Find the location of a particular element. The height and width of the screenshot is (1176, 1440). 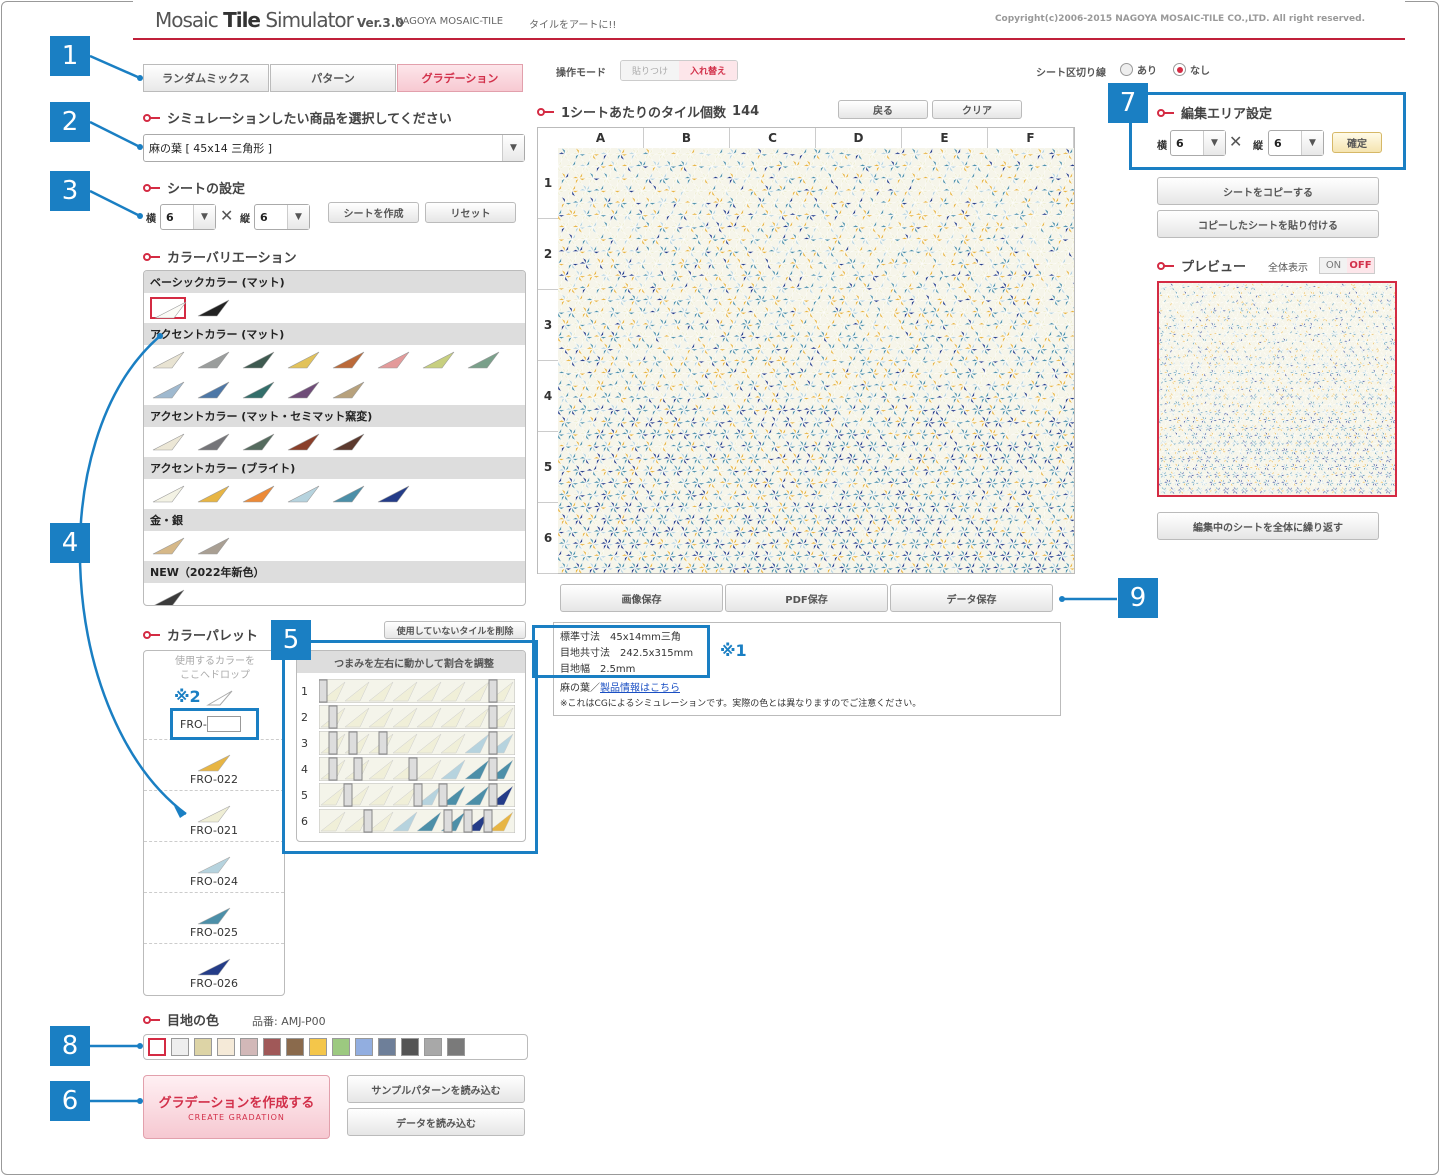

callout-5: 5 is located at coordinates (291, 640).